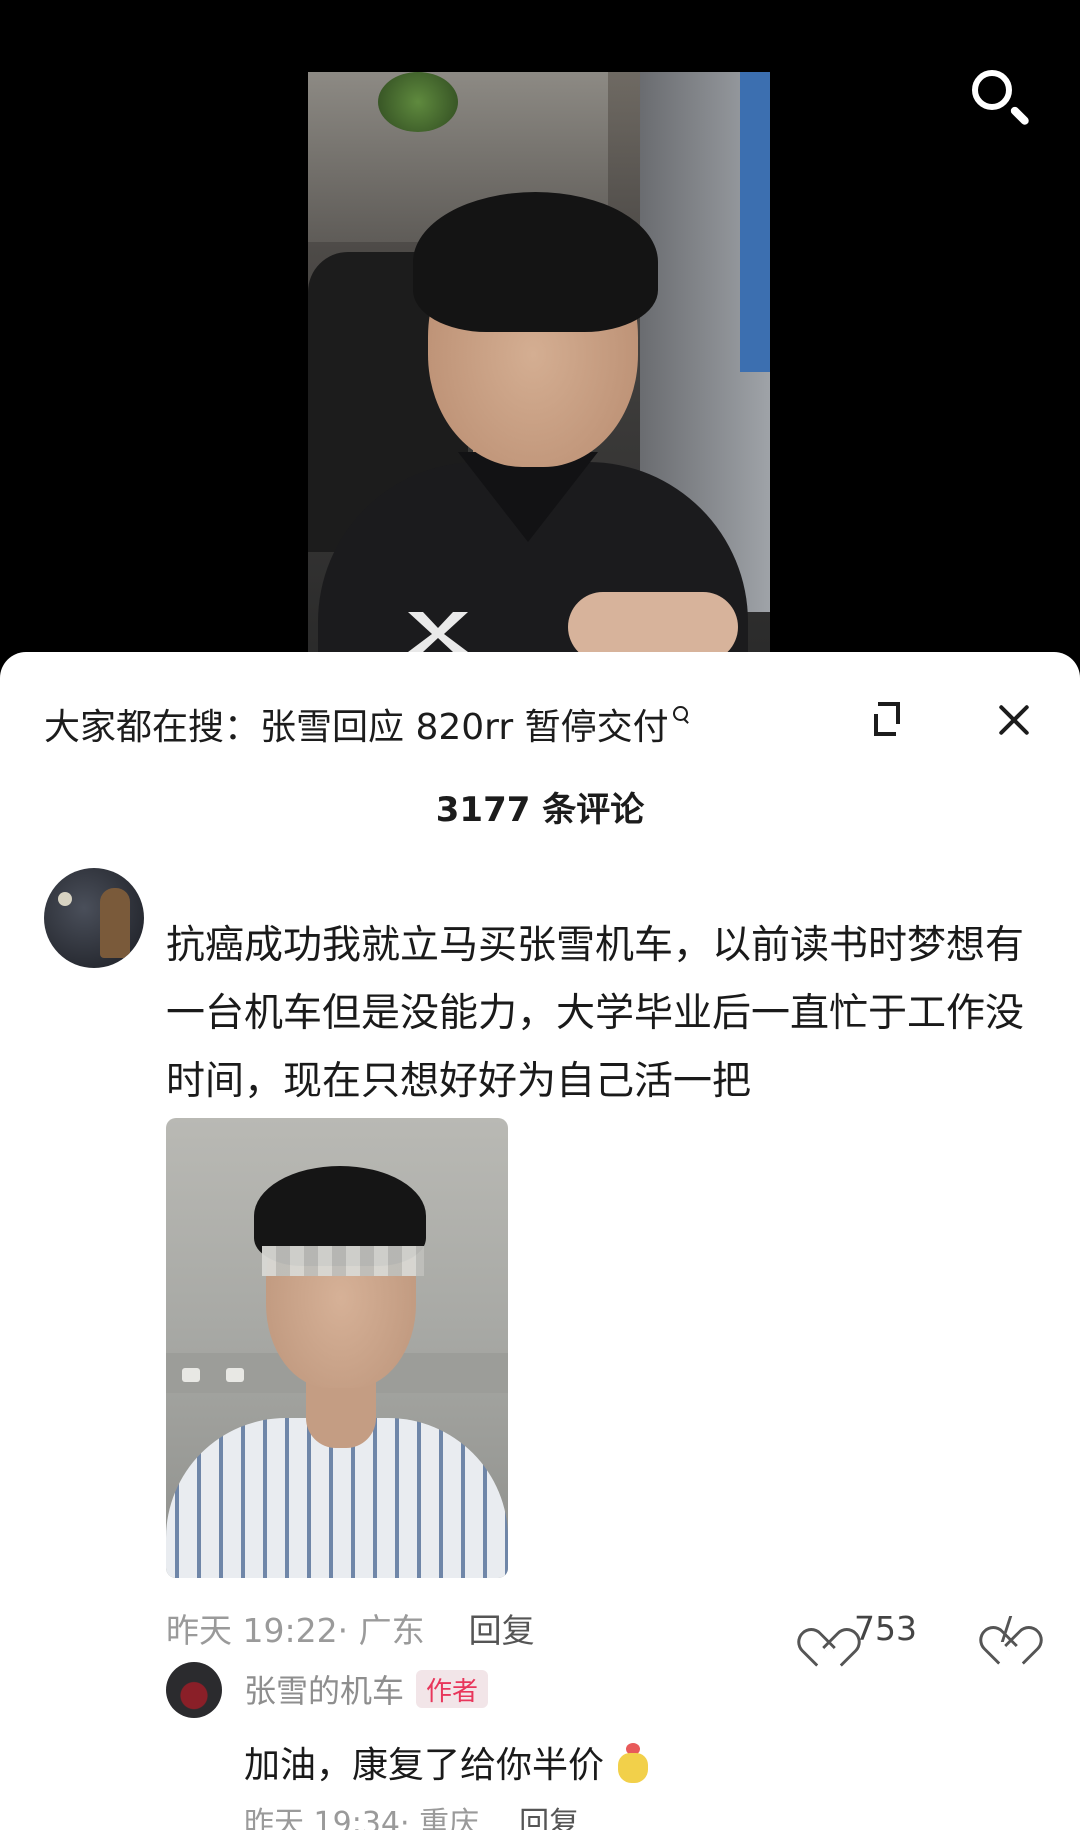 This screenshot has height=1830, width=1080. I want to click on reply-meta: 昨天 19:34 · 重庆 回复, so click(411, 1815).